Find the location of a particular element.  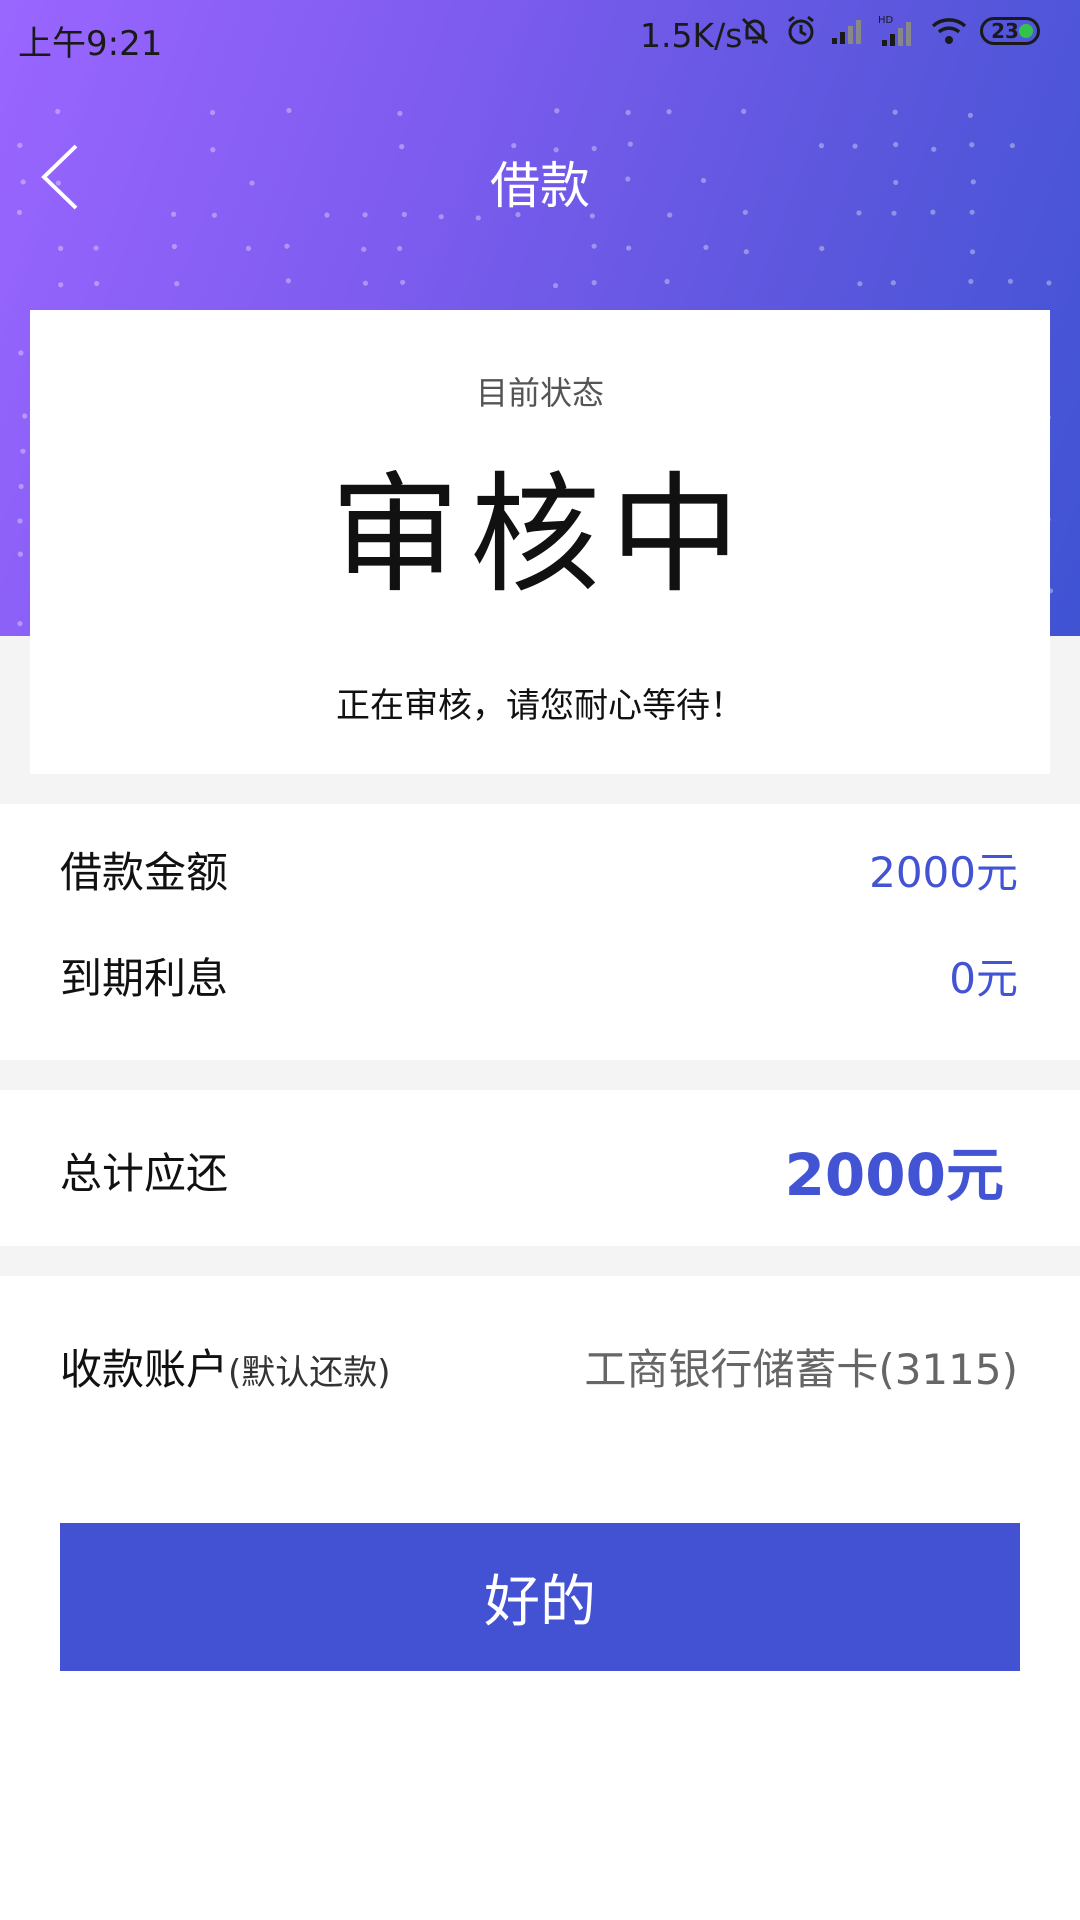

confirm-button: 好的 is located at coordinates (540, 1597).